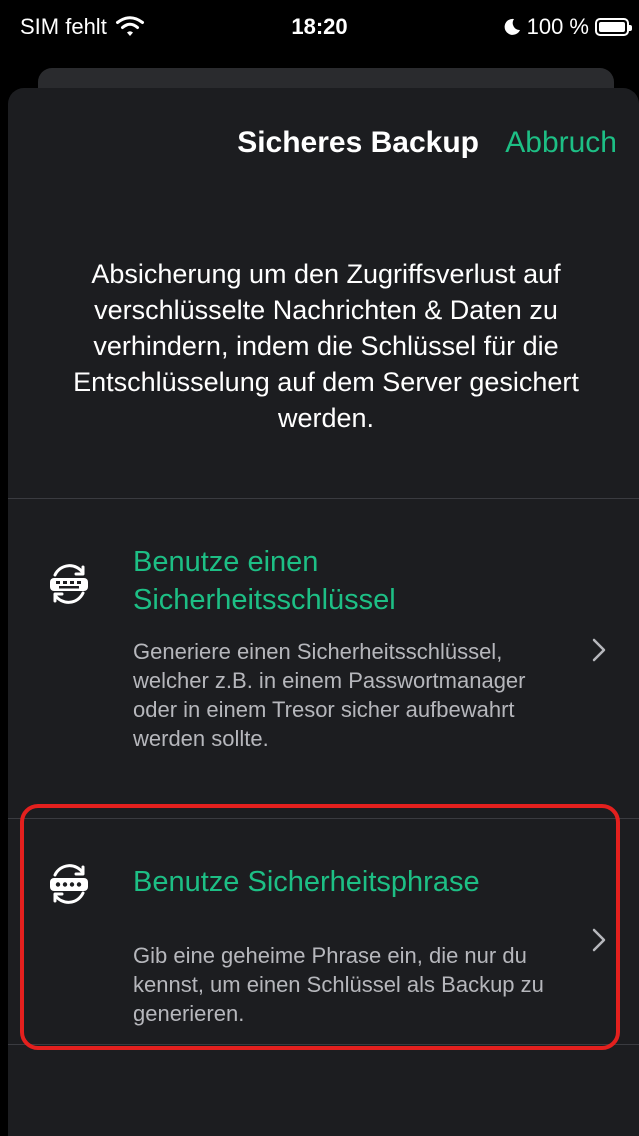 This screenshot has width=639, height=1136. What do you see at coordinates (358, 142) in the screenshot?
I see `page-title: Sicheres Backup` at bounding box center [358, 142].